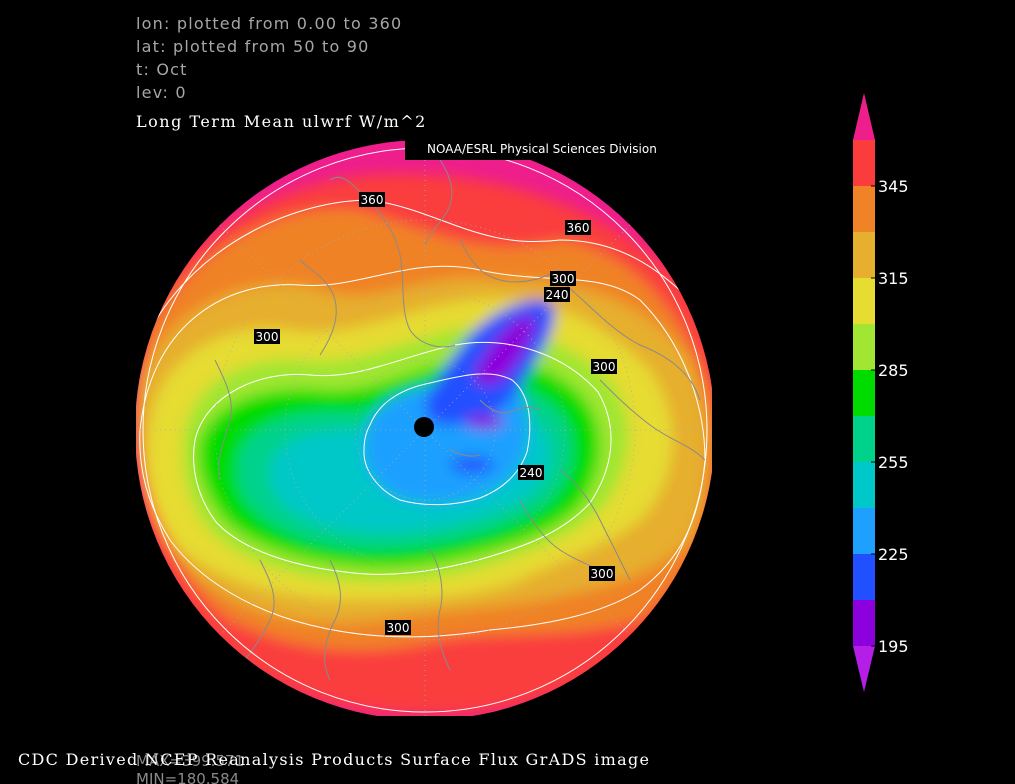 The width and height of the screenshot is (1015, 784). What do you see at coordinates (893, 186) in the screenshot?
I see `colorbar-label: 345` at bounding box center [893, 186].